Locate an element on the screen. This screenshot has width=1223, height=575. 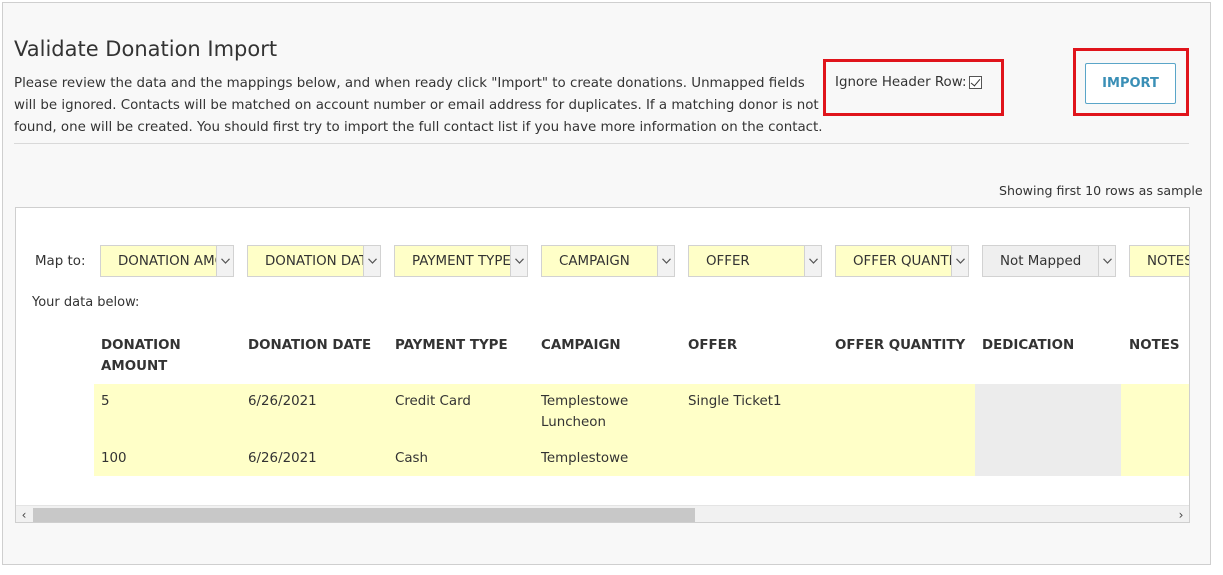
select-value: PAYMENT TYPE is located at coordinates (461, 261).